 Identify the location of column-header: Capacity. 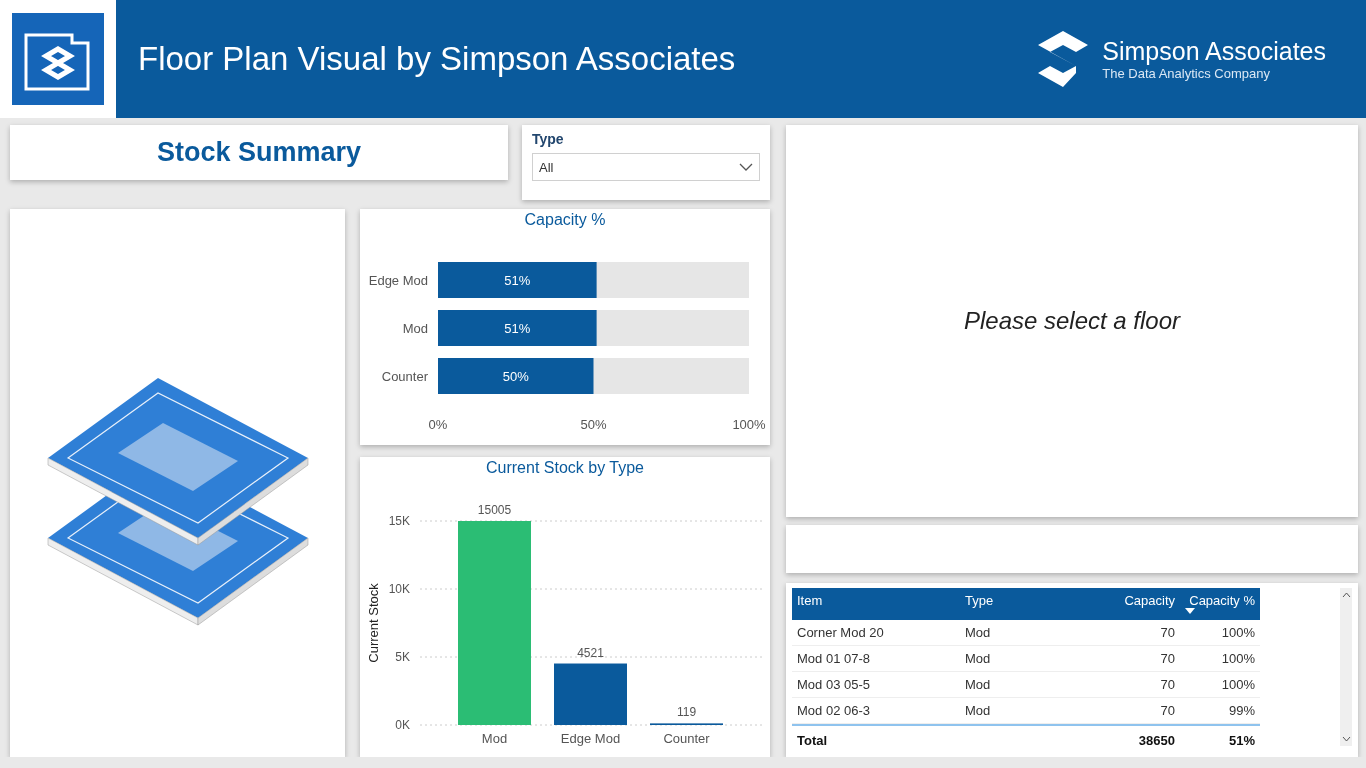
(1147, 604).